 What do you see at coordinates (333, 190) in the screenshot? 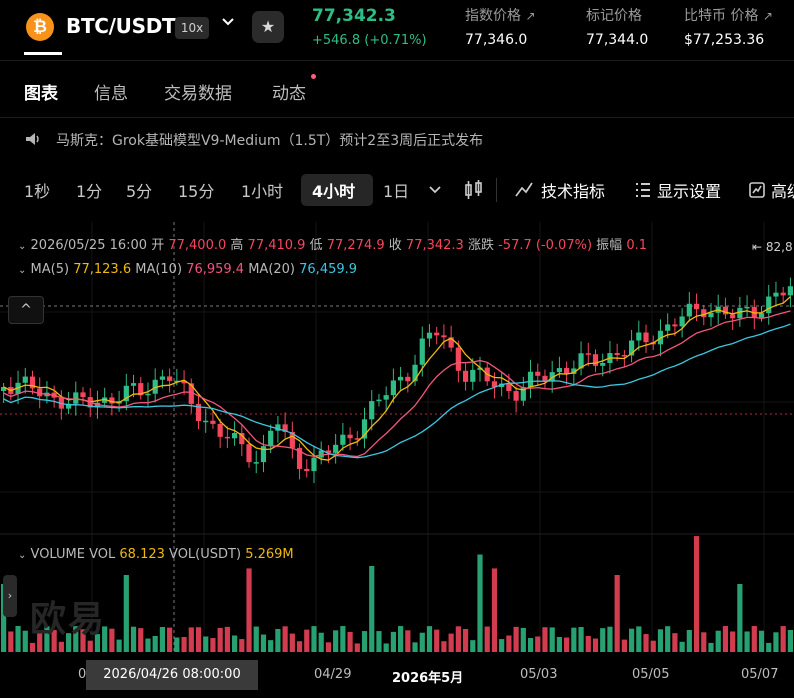
I see `timeframe-4h: 4小时` at bounding box center [333, 190].